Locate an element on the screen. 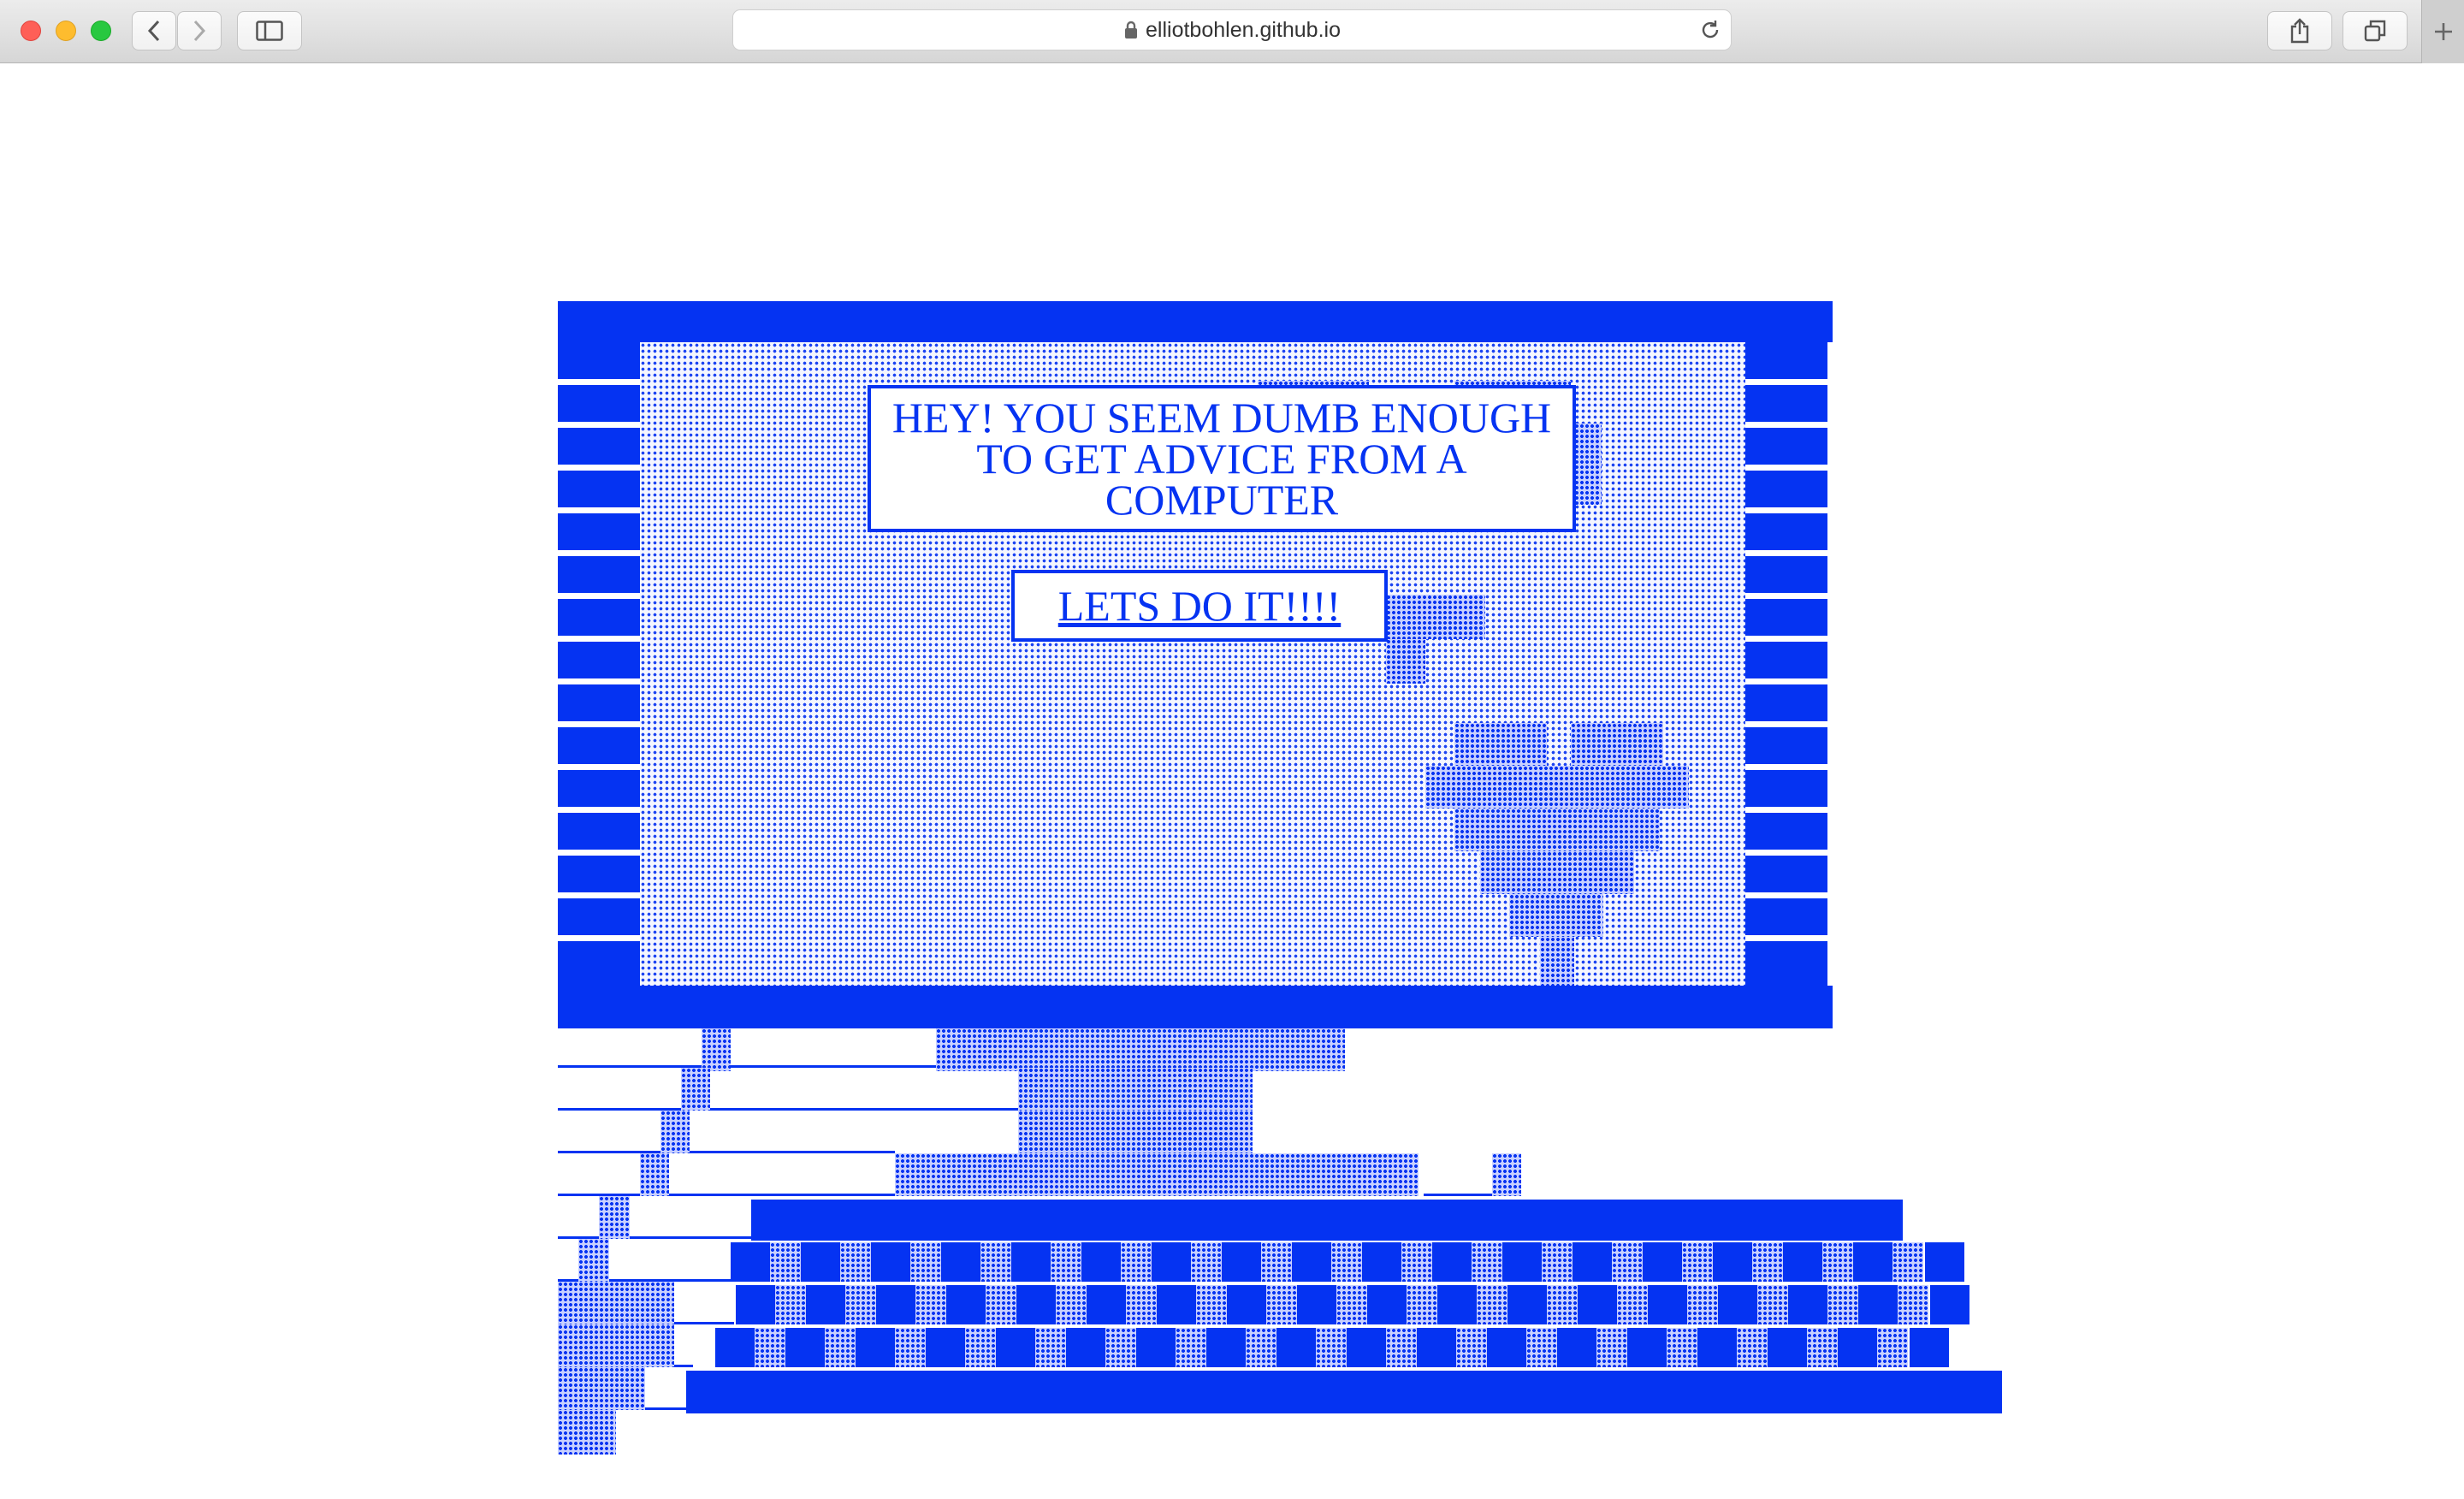  reload-icon is located at coordinates (1710, 30).